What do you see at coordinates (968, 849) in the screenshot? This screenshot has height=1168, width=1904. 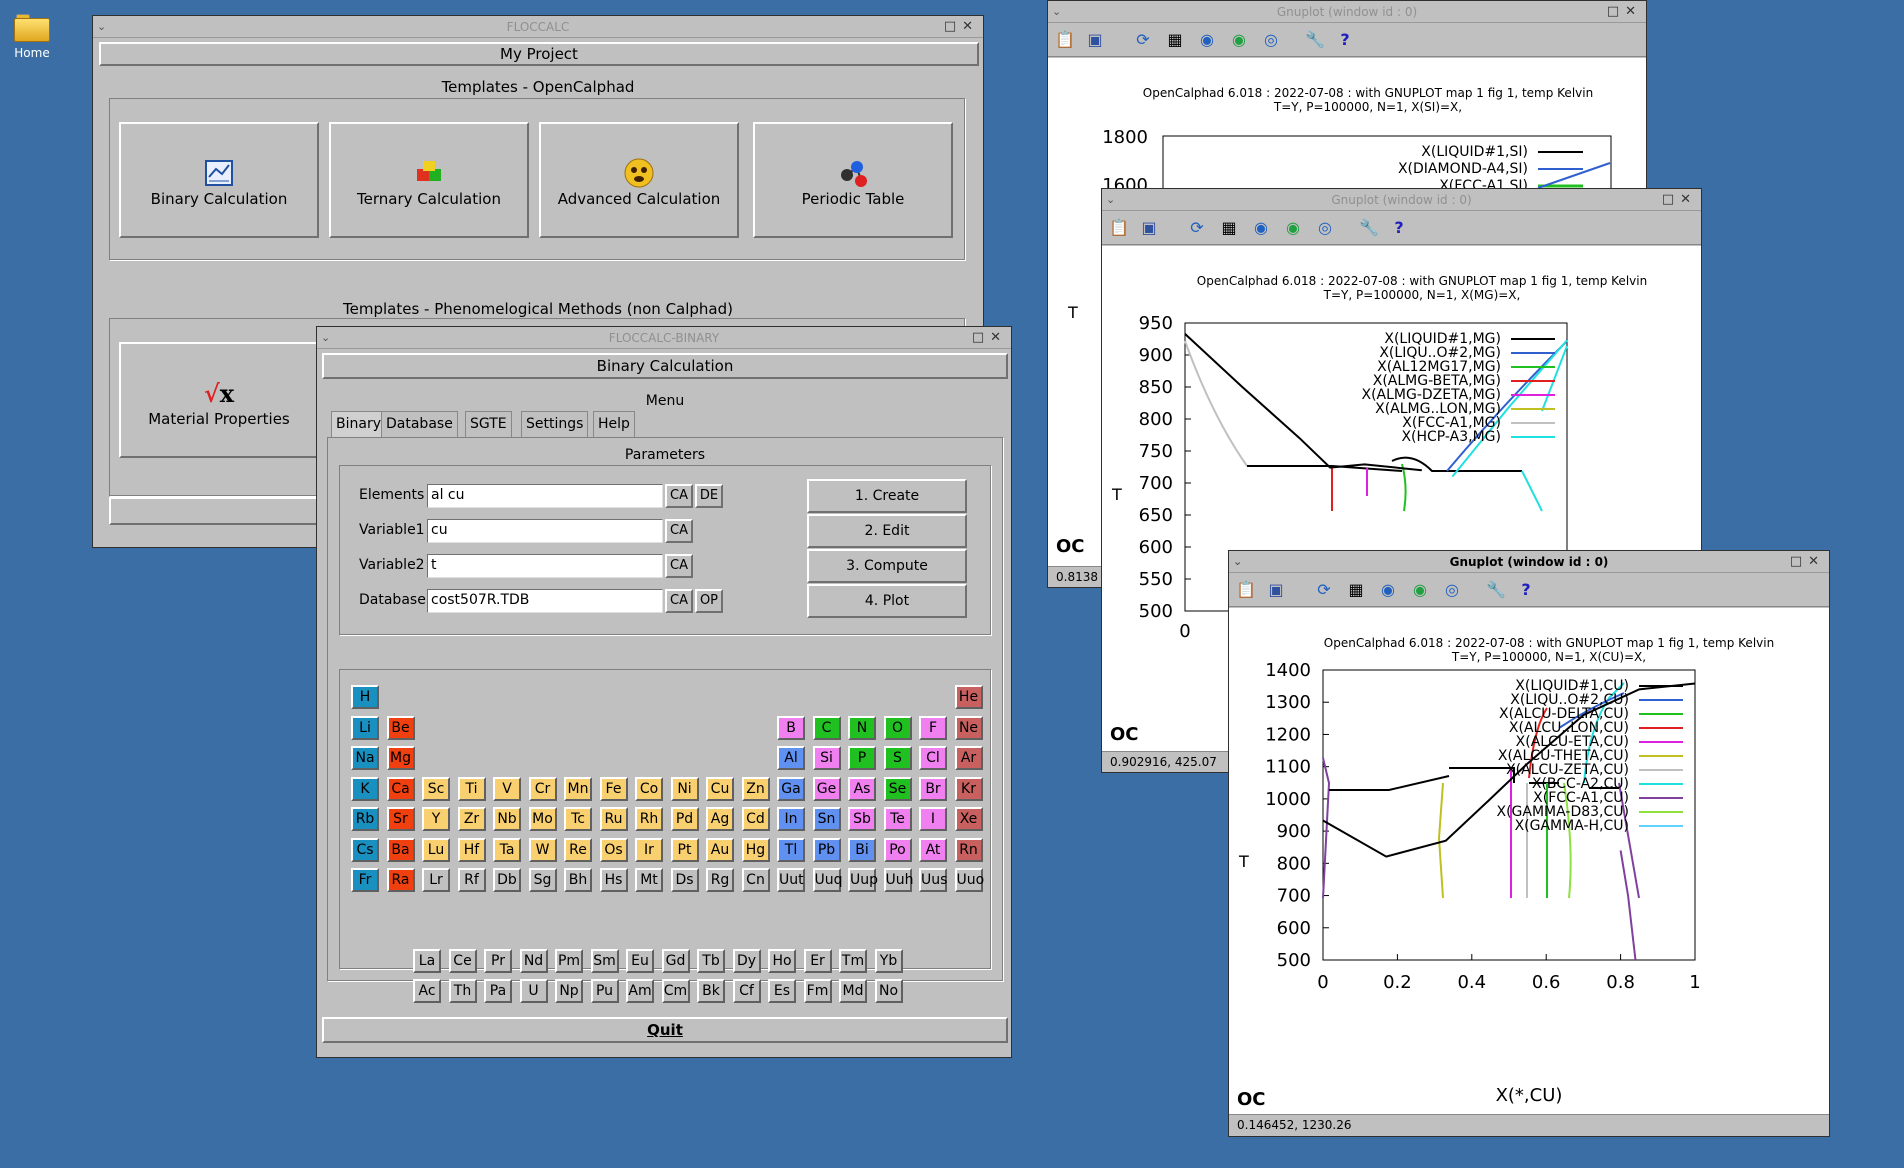 I see `element-rn: Rn` at bounding box center [968, 849].